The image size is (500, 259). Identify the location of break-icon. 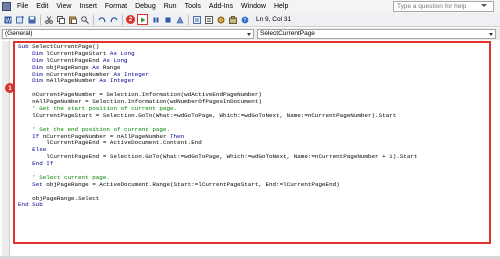
(155, 19).